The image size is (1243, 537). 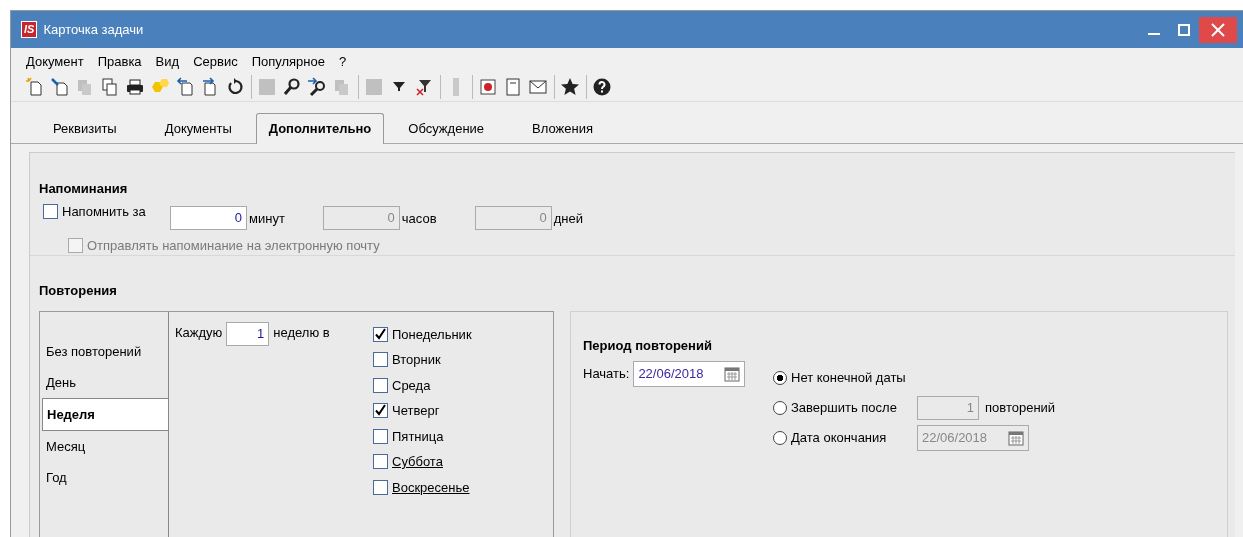 What do you see at coordinates (432, 334) in the screenshot?
I see `checkbox-label: Понедельник` at bounding box center [432, 334].